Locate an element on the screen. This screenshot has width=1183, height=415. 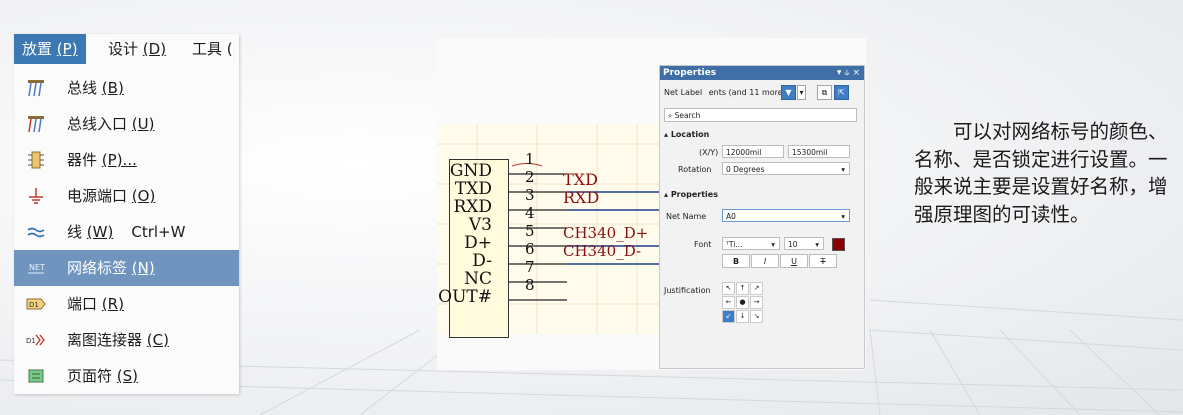
menu-tools: 工具 ( is located at coordinates (212, 49).